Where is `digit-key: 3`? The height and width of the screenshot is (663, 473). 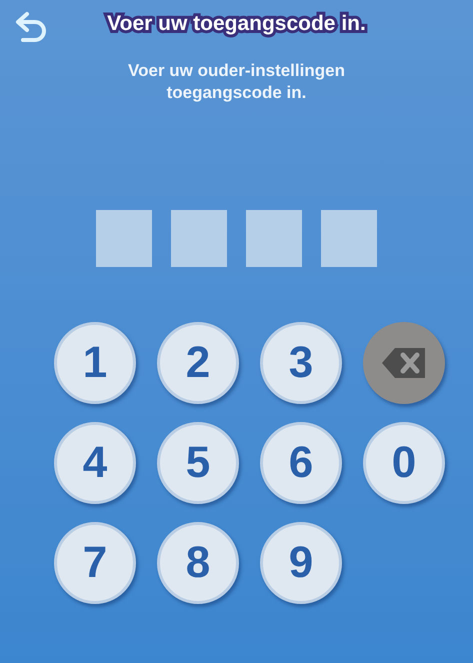
digit-key: 3 is located at coordinates (301, 363).